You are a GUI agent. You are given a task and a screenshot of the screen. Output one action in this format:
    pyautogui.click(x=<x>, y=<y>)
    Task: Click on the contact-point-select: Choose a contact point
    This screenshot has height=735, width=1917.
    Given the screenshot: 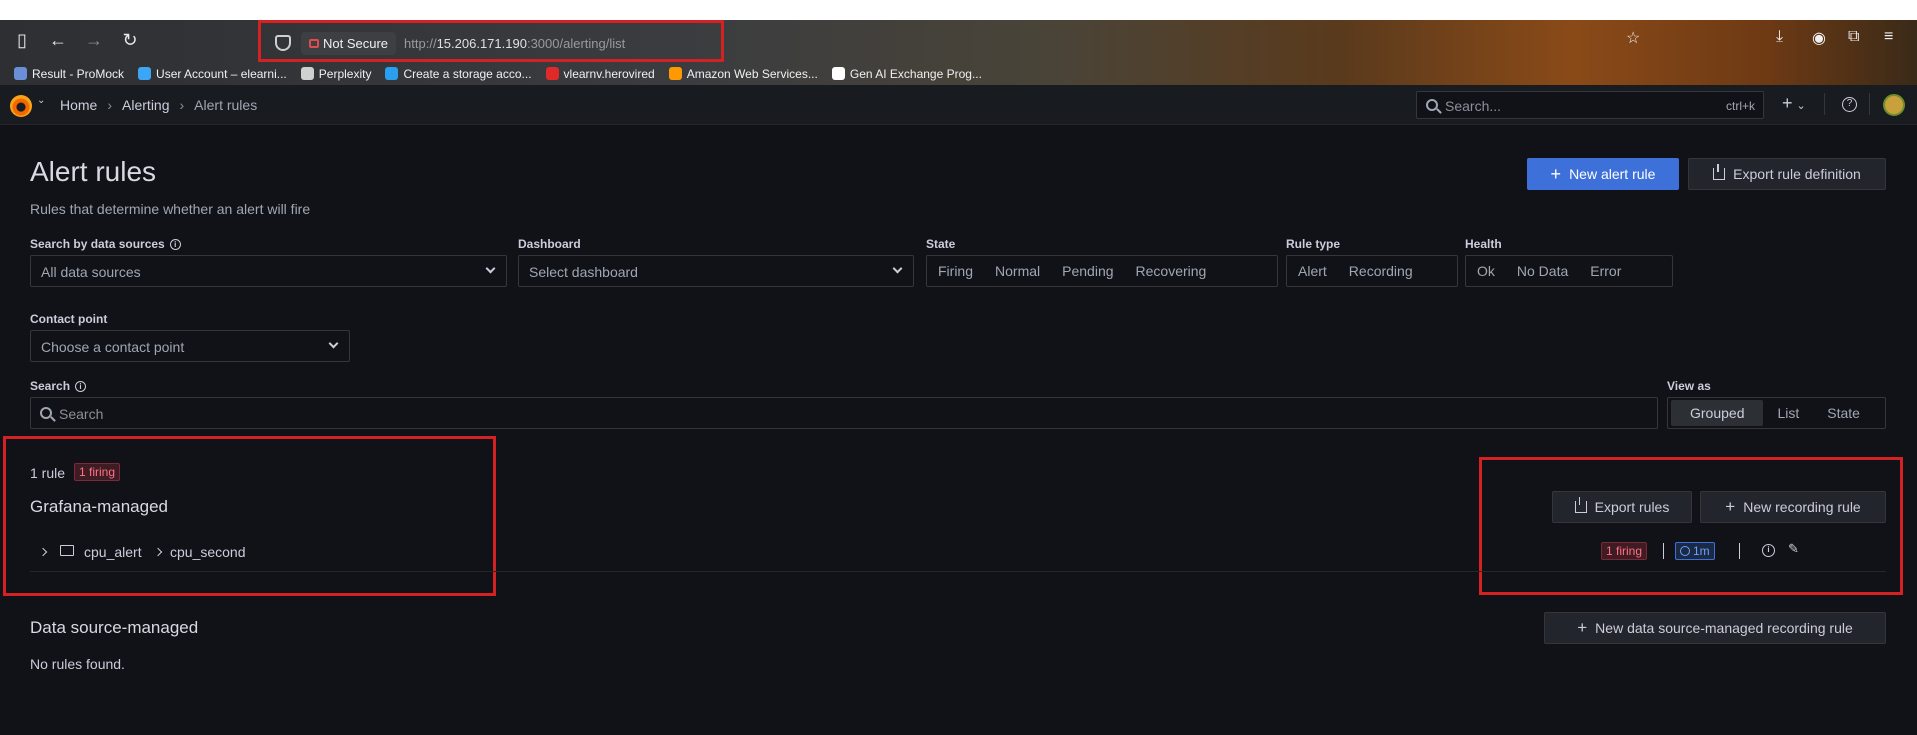 What is the action you would take?
    pyautogui.click(x=190, y=346)
    